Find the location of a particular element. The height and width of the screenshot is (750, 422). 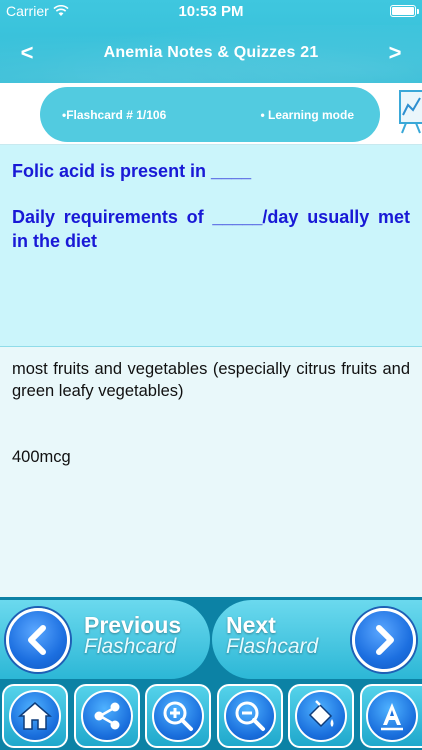

battery-icon is located at coordinates (404, 11).